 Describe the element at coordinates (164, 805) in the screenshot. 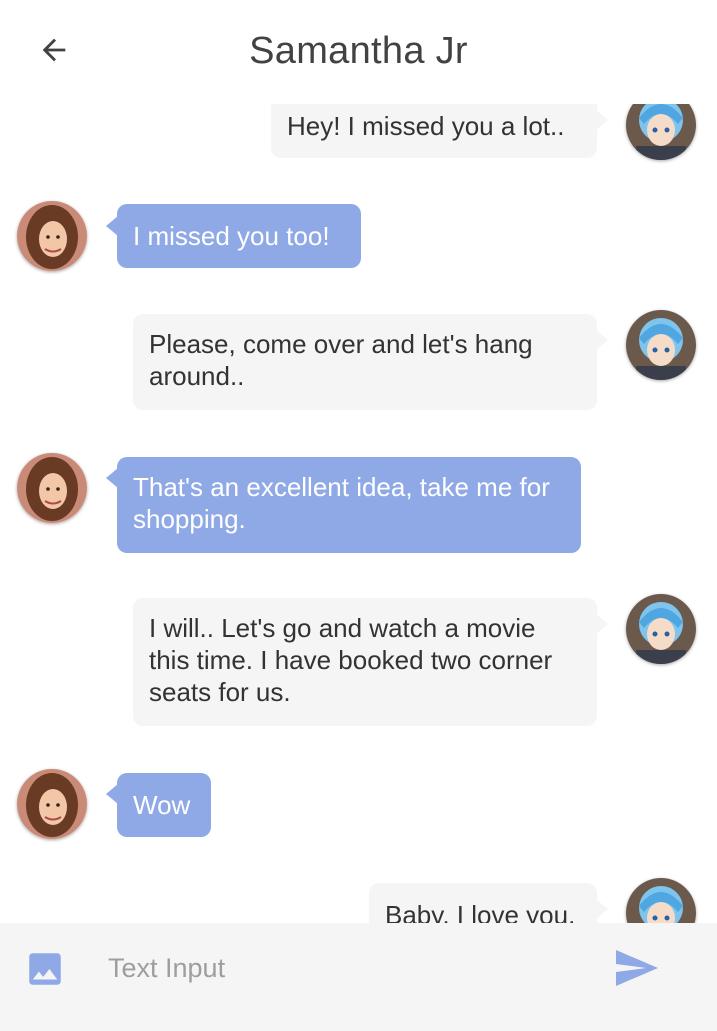

I see `message-bubble: Wow` at that location.